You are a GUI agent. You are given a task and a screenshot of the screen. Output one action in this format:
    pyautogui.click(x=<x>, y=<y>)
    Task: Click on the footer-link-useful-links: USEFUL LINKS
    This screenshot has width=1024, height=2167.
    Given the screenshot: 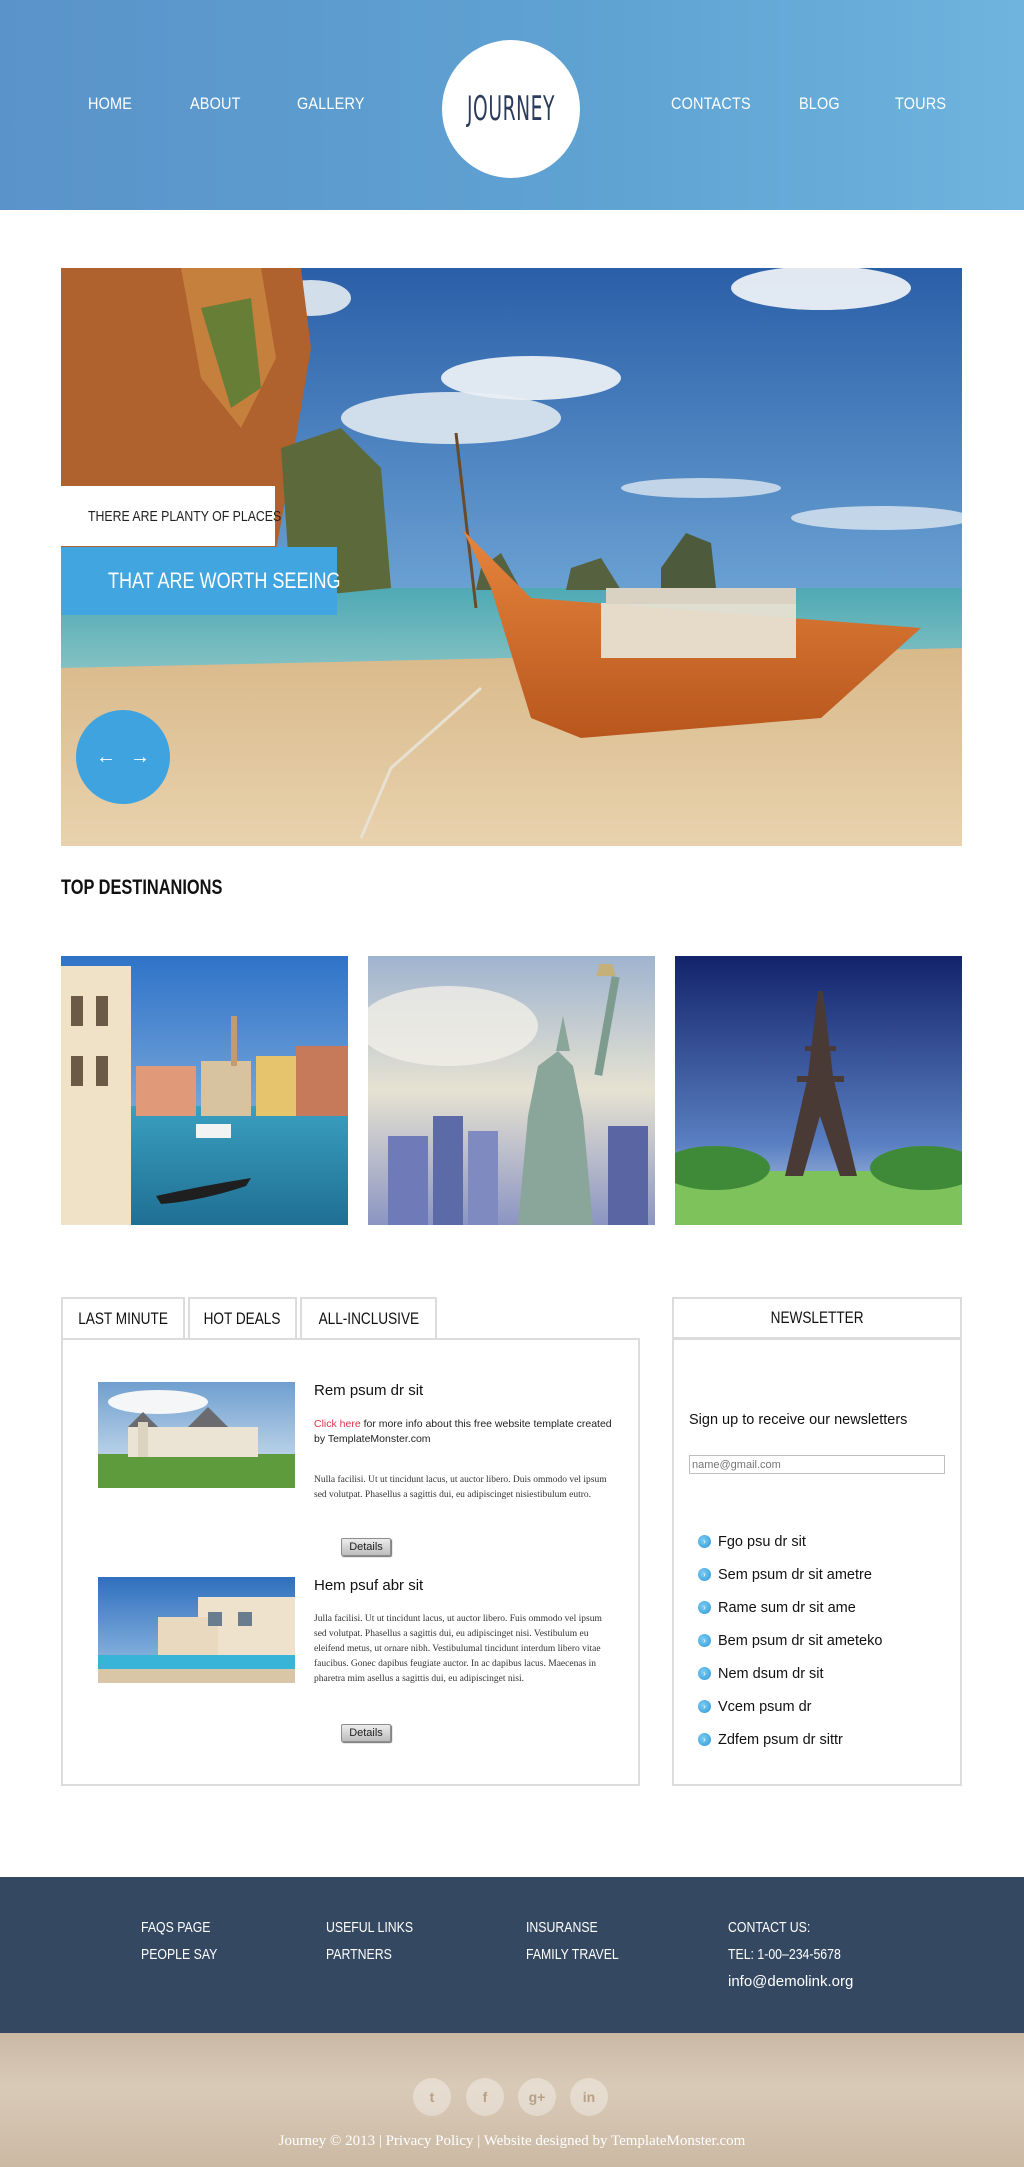 What is the action you would take?
    pyautogui.click(x=369, y=1927)
    